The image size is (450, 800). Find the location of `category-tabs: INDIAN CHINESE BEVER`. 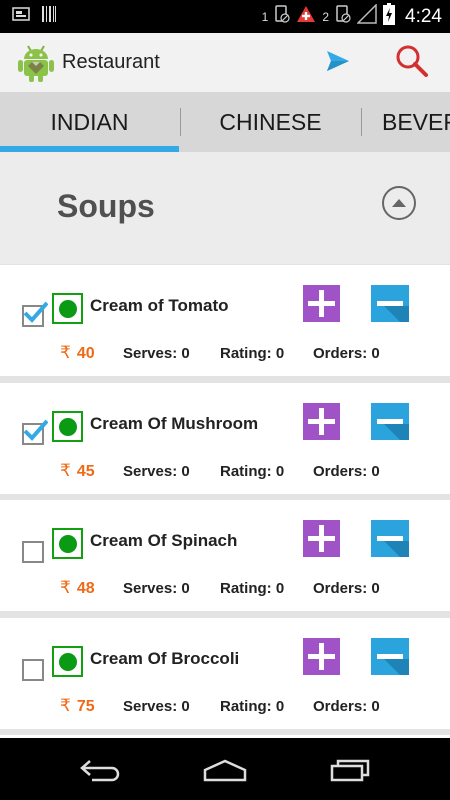

category-tabs: INDIAN CHINESE BEVER is located at coordinates (225, 122).